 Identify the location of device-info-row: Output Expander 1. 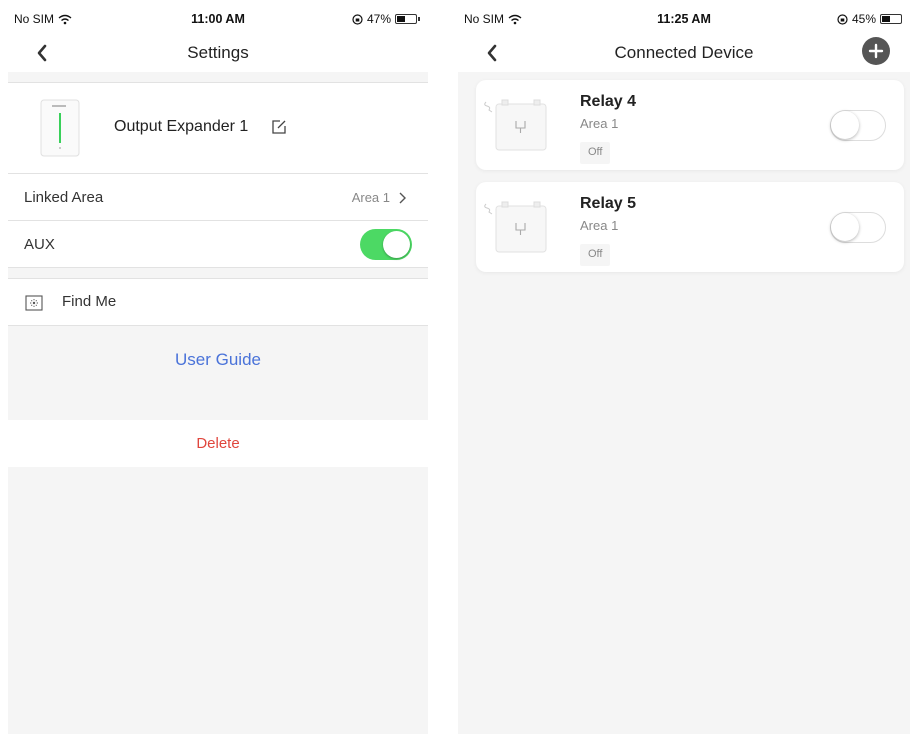
(218, 128).